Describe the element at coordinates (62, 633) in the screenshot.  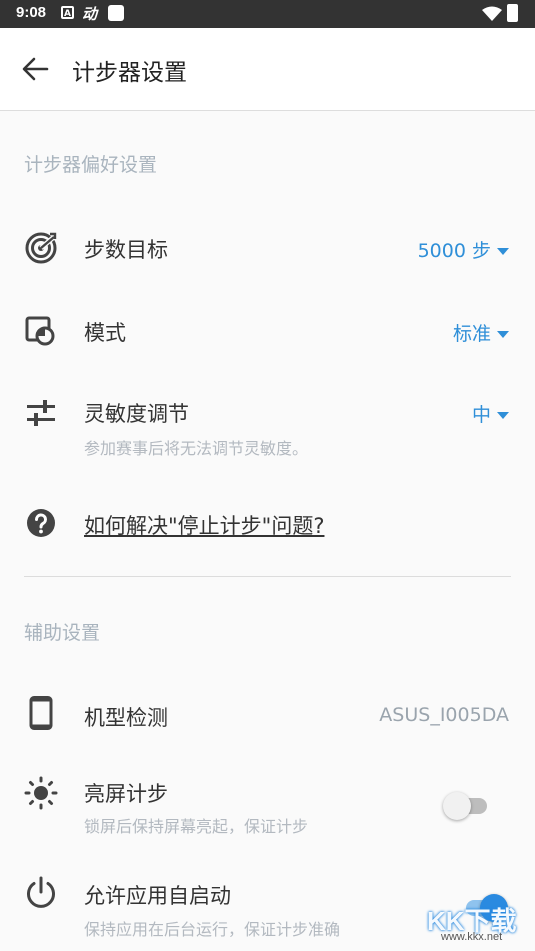
I see `section-title-assist: 辅助设置` at that location.